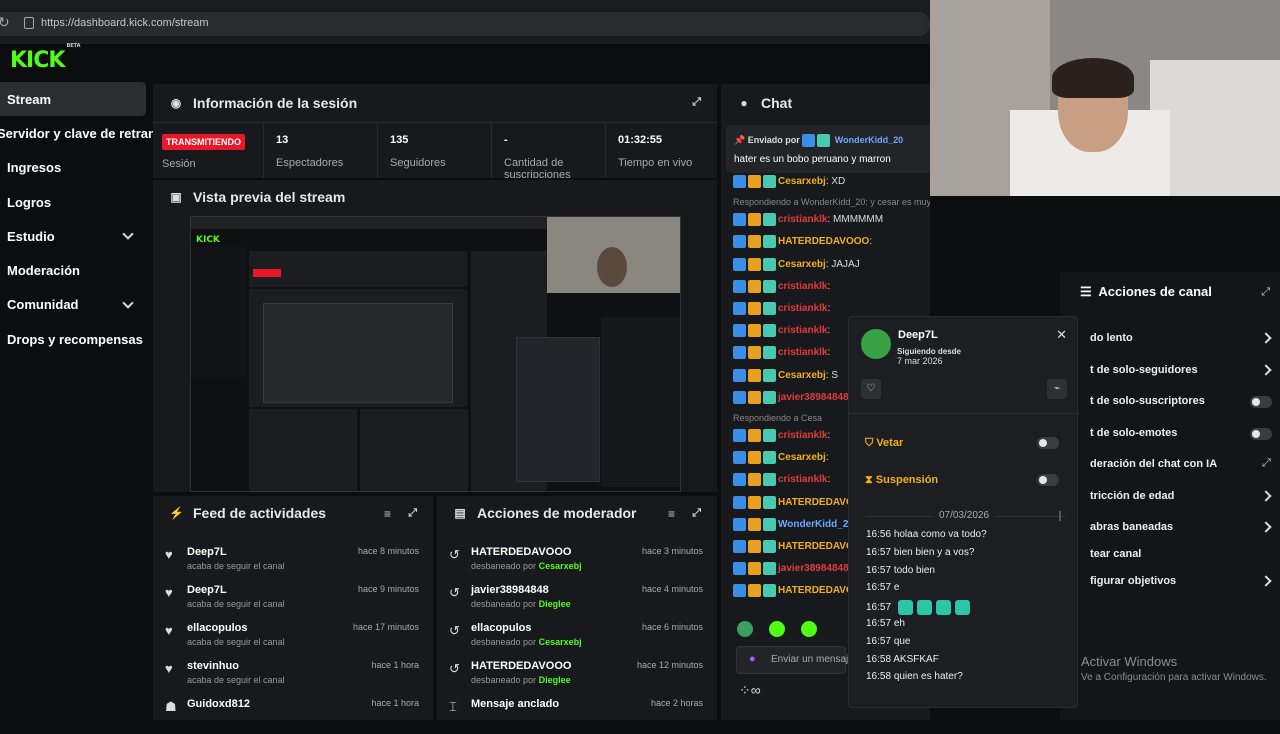 This screenshot has height=734, width=1280. I want to click on url-text: https://dashboard.kick.com/stream, so click(125, 23).